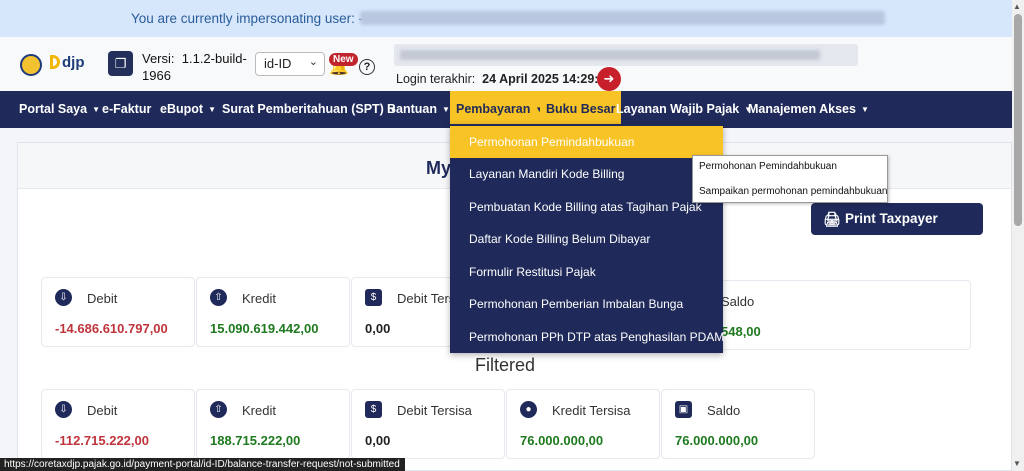  I want to click on djp-logo-mark-icon, so click(55, 62).